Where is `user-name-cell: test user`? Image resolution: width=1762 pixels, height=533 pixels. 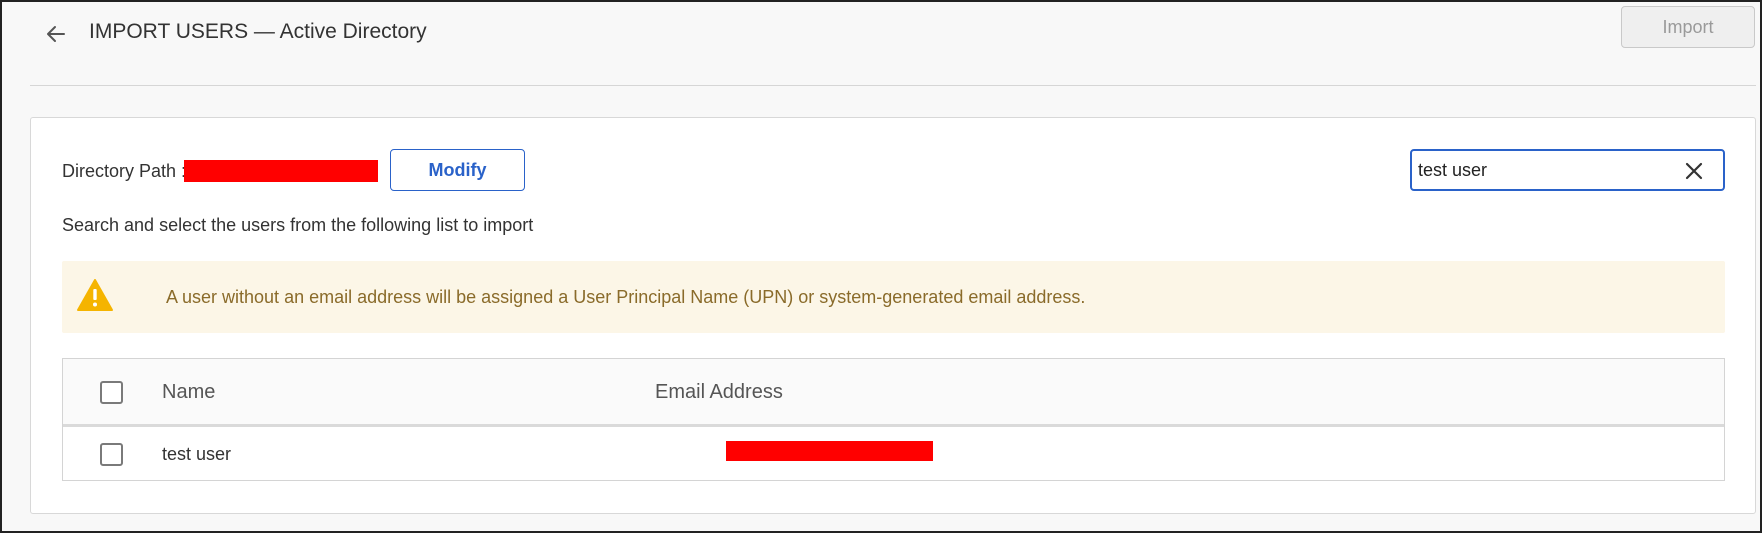
user-name-cell: test user is located at coordinates (197, 454).